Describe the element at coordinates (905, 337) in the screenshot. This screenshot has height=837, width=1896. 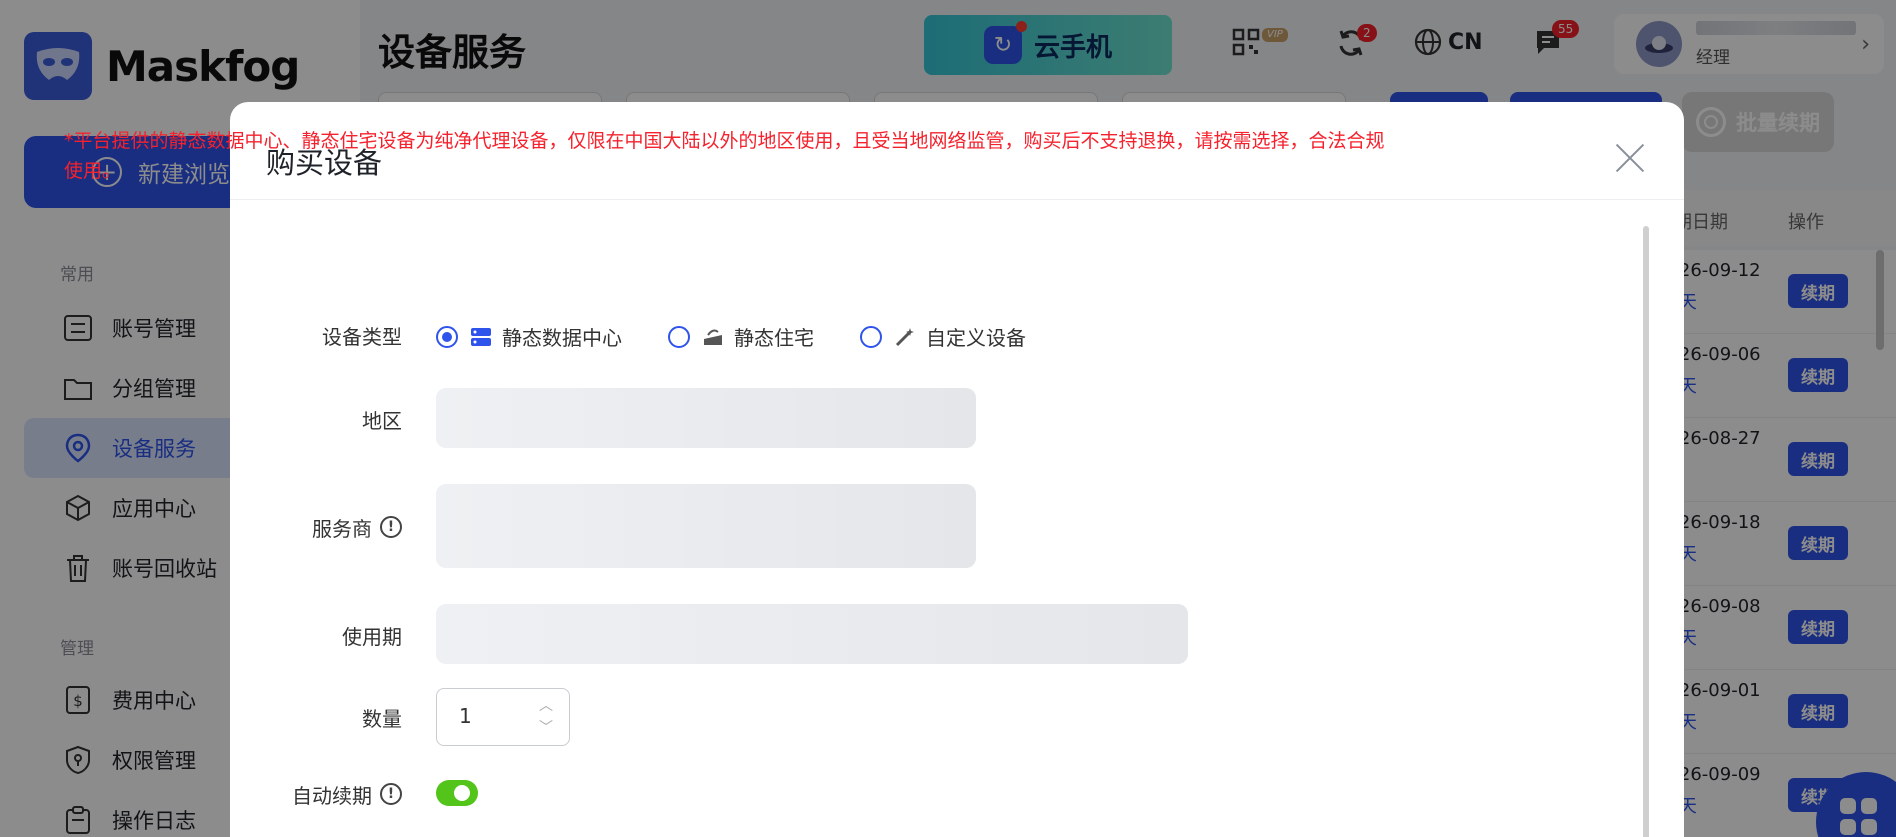
I see `magic-wand-icon` at that location.